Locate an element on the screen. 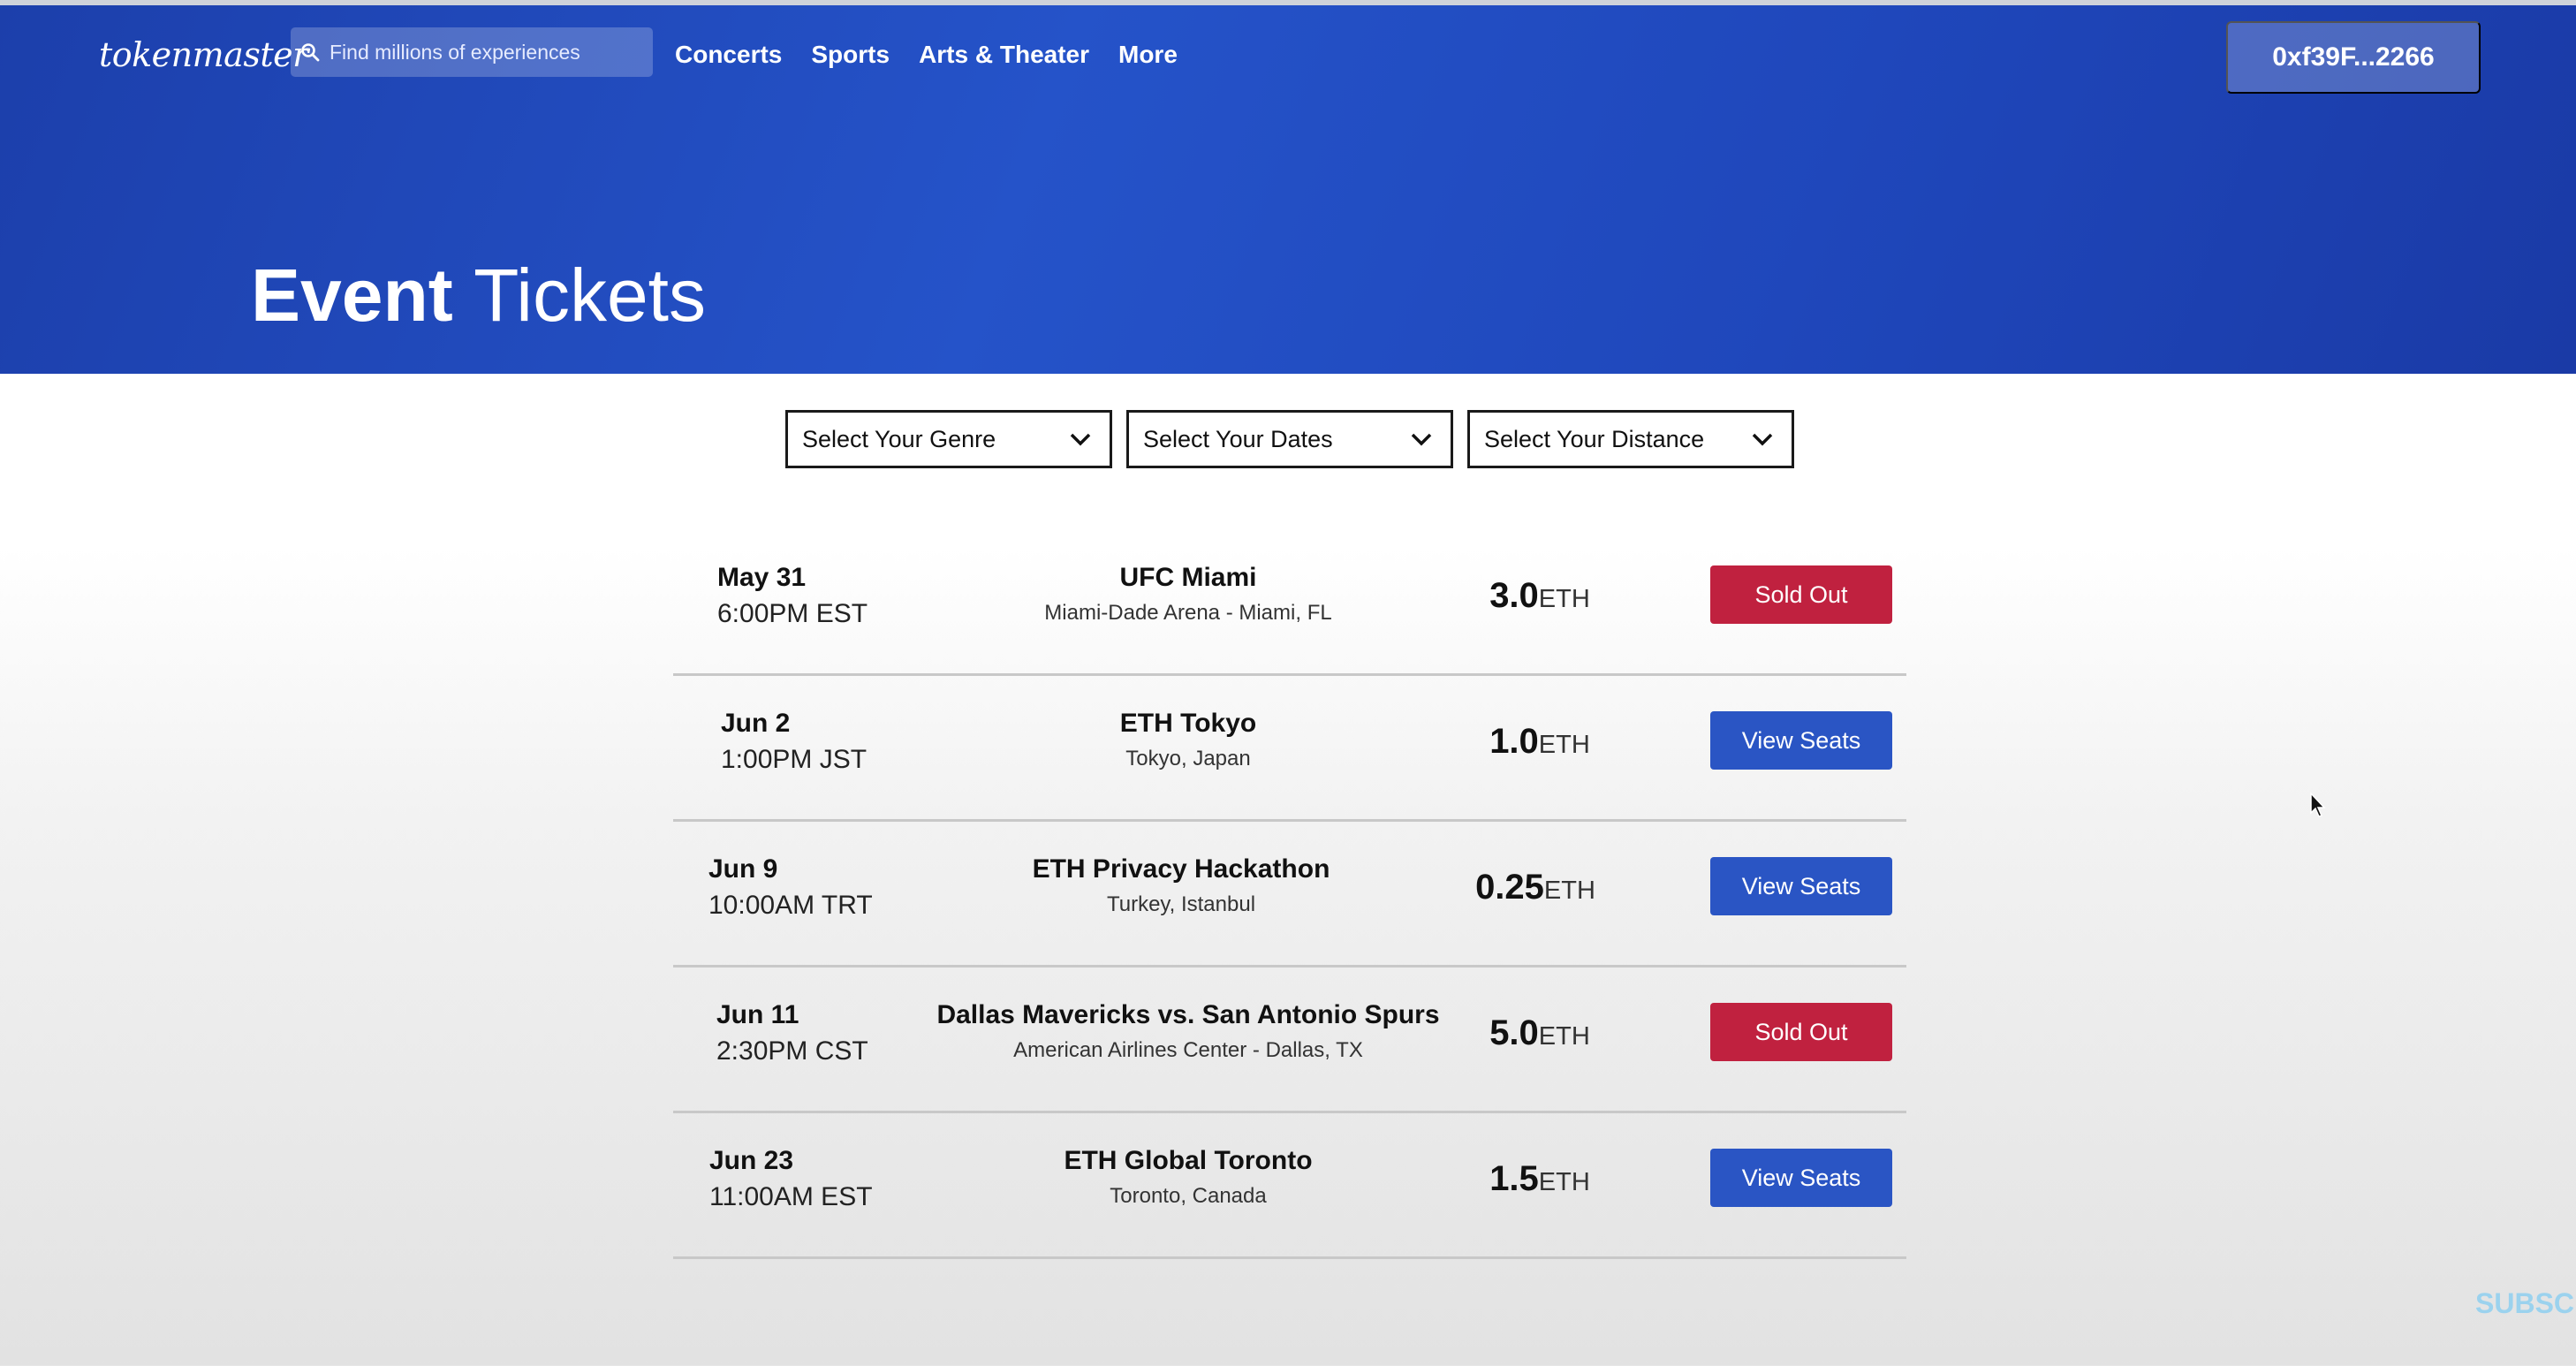 The height and width of the screenshot is (1366, 2576). event-name: ETH Tokyo is located at coordinates (1188, 724).